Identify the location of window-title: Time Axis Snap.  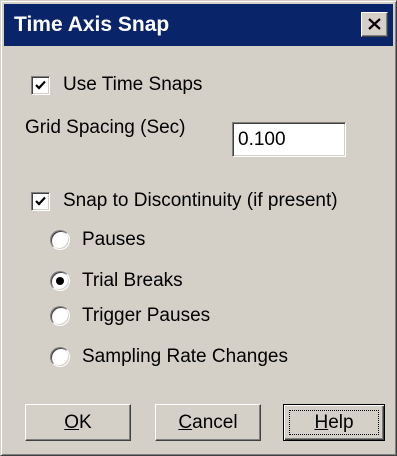
(92, 24).